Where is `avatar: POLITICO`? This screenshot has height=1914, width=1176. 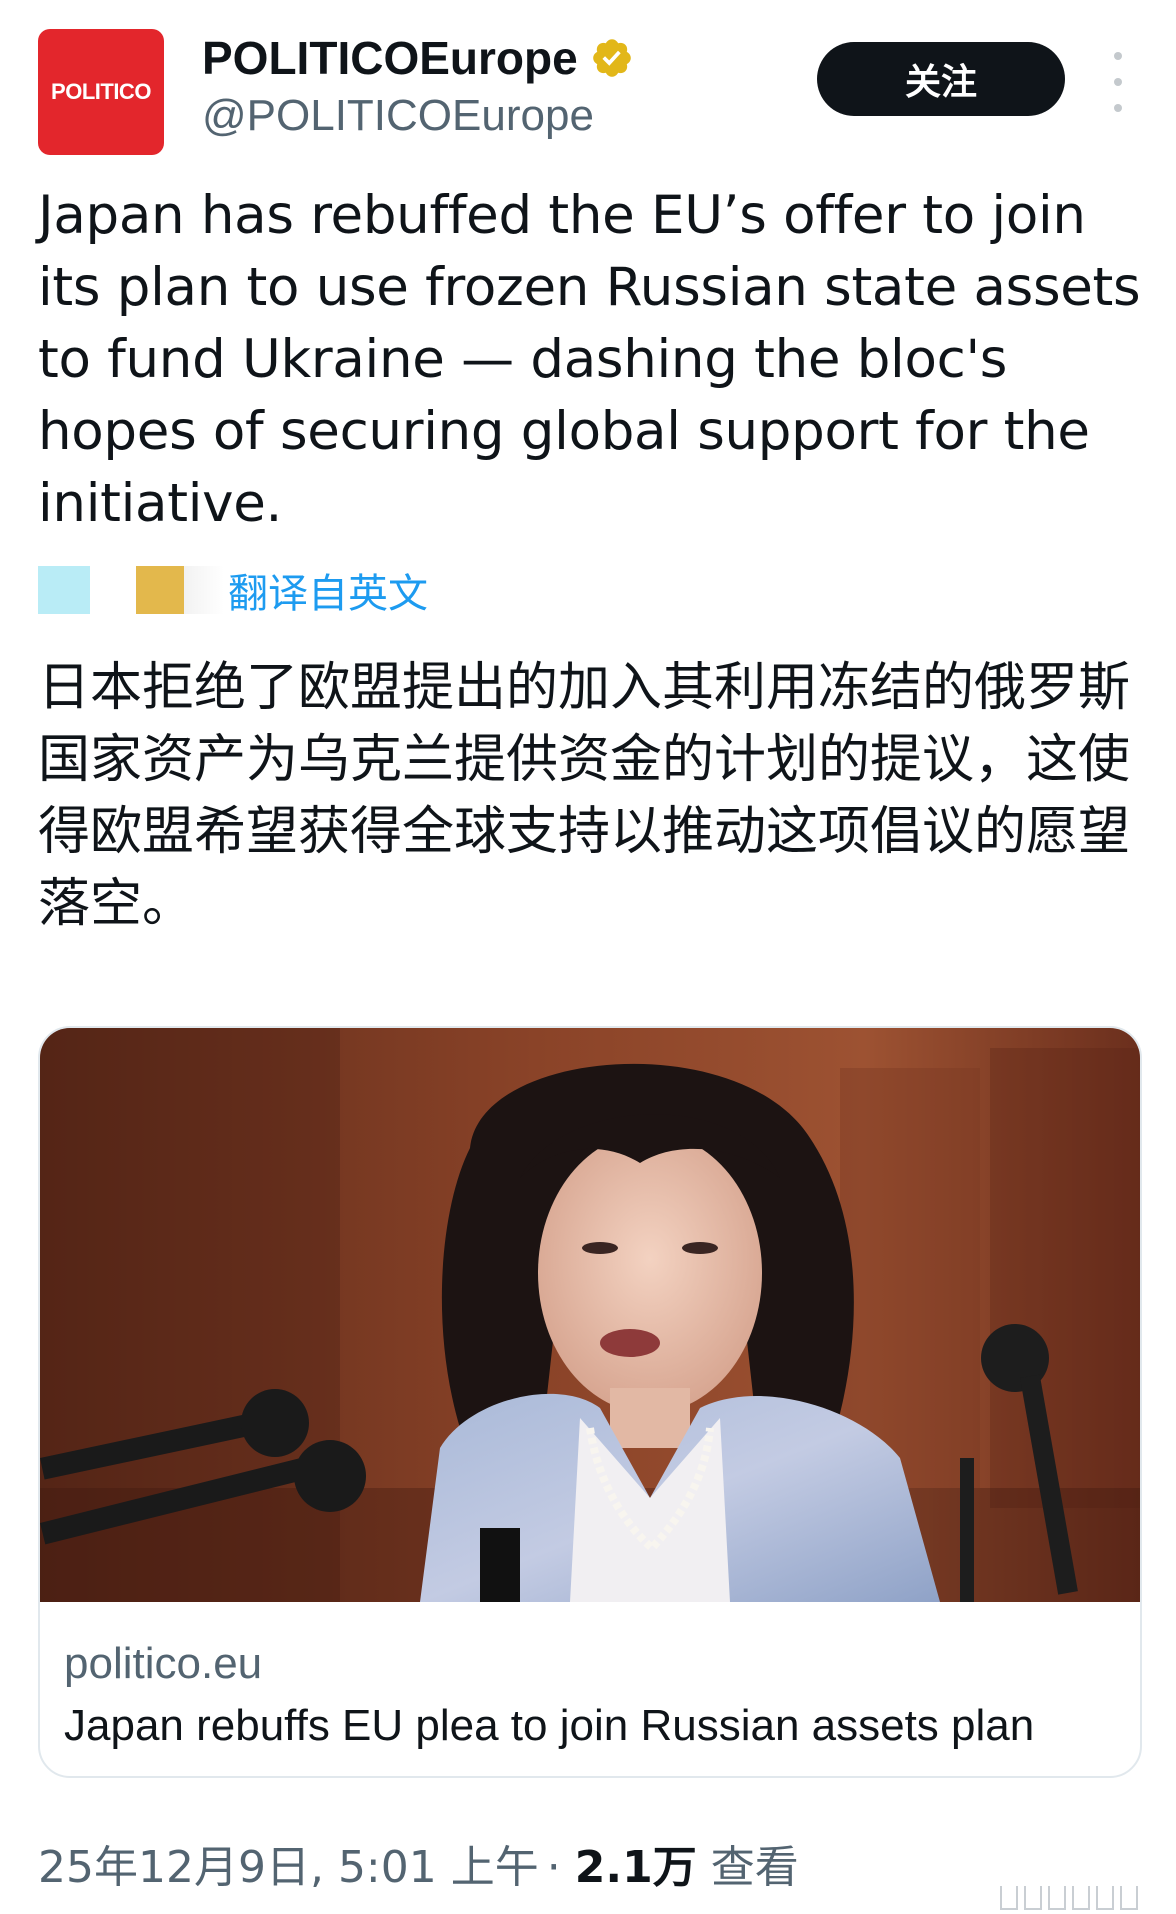
avatar: POLITICO is located at coordinates (101, 92).